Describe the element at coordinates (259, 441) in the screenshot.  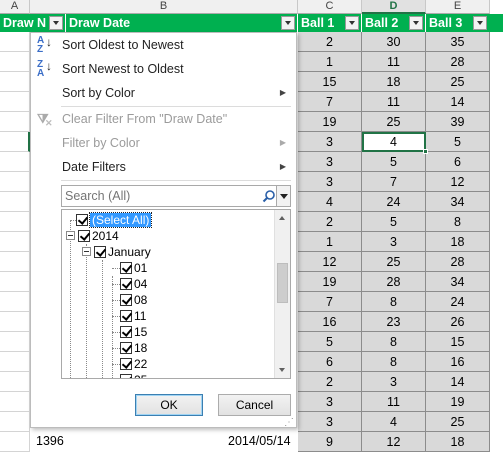
I see `cell-draw-date-last: 2014/05/14` at that location.